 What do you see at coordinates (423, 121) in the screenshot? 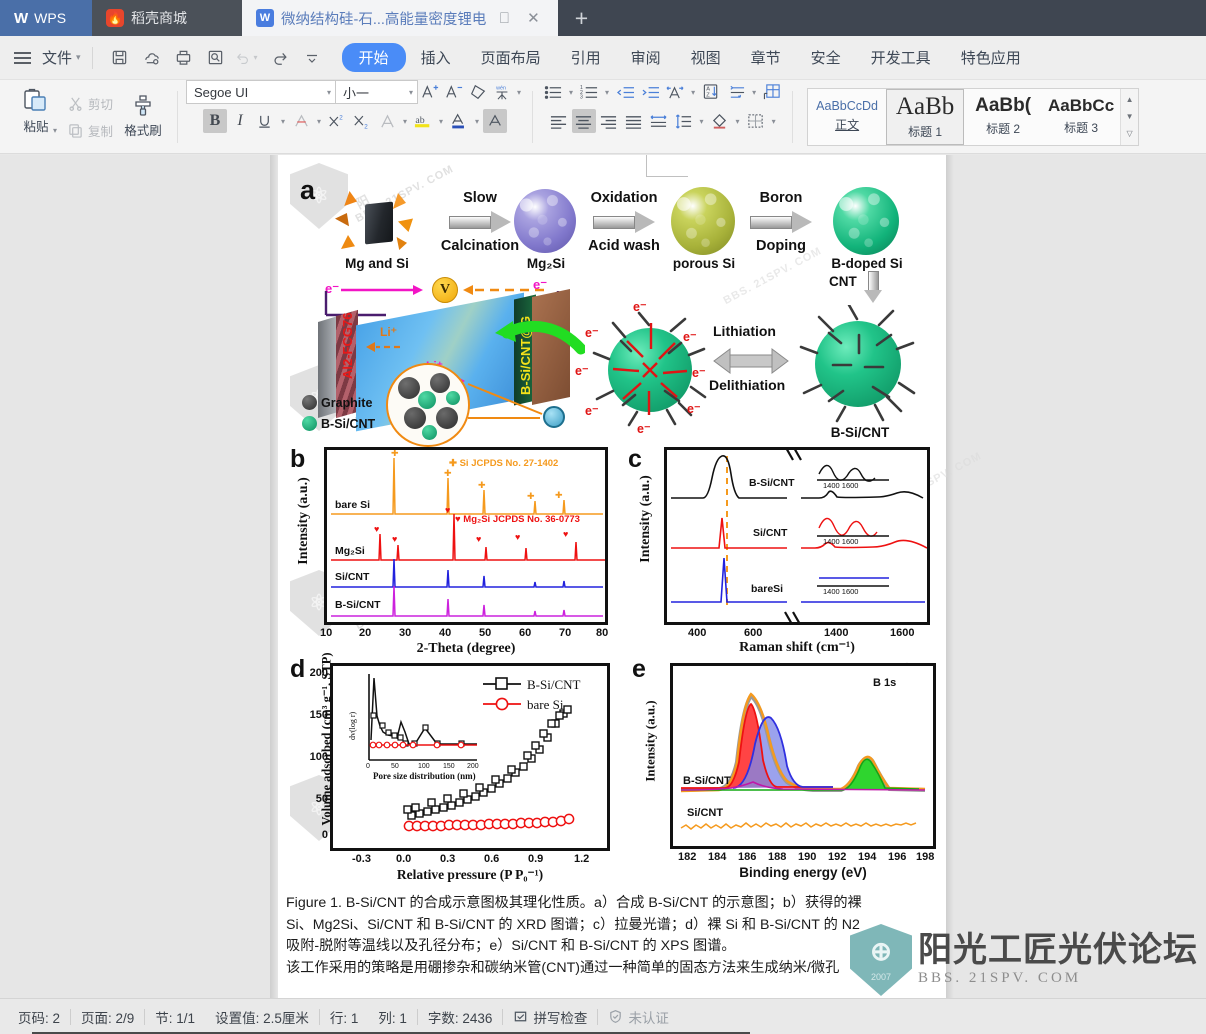
I see `highlight-color-icon: ab` at bounding box center [423, 121].